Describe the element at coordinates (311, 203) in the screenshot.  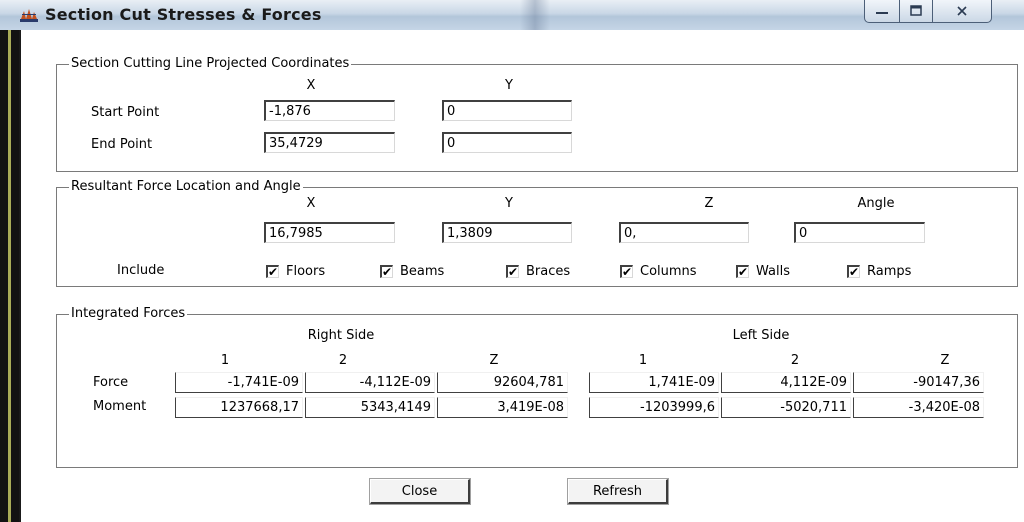
I see `resultant-col-x: X` at that location.